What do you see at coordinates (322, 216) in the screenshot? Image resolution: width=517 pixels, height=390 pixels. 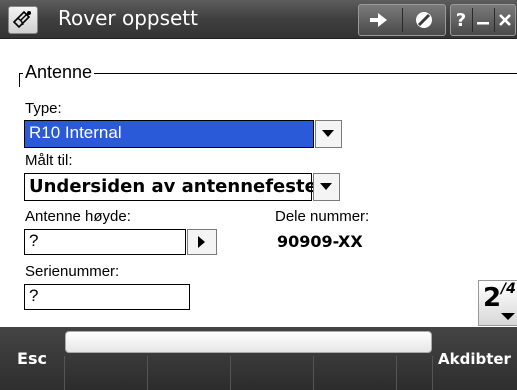 I see `part-number-label: Dele nummer:` at bounding box center [322, 216].